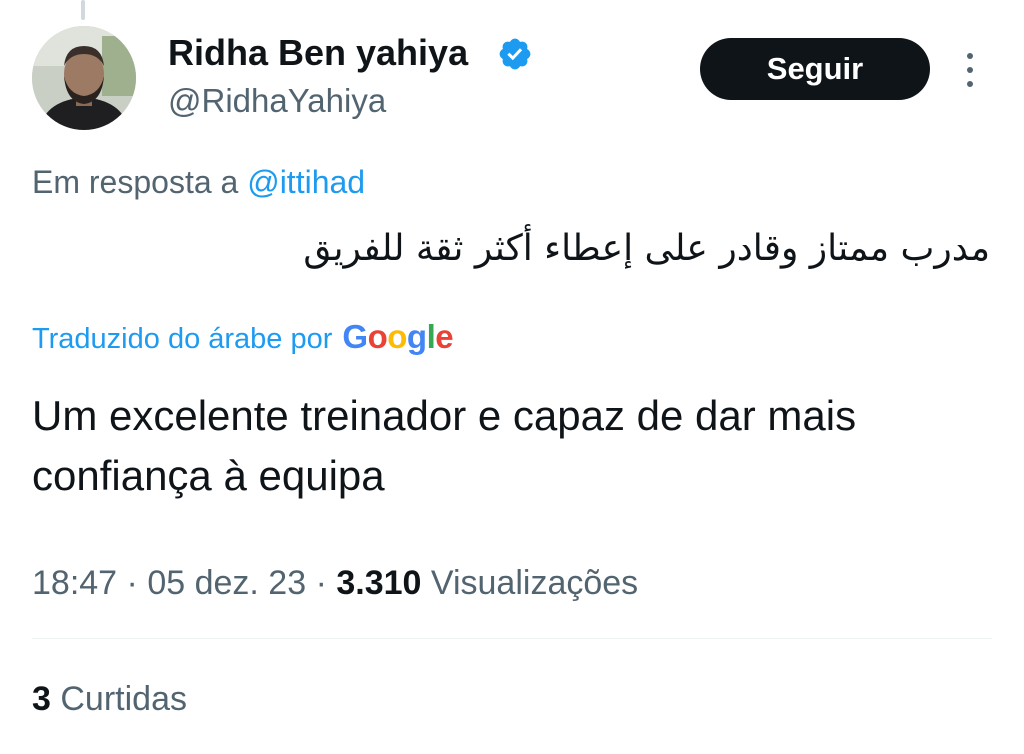 This screenshot has width=1024, height=754. I want to click on verified-badge-icon, so click(515, 54).